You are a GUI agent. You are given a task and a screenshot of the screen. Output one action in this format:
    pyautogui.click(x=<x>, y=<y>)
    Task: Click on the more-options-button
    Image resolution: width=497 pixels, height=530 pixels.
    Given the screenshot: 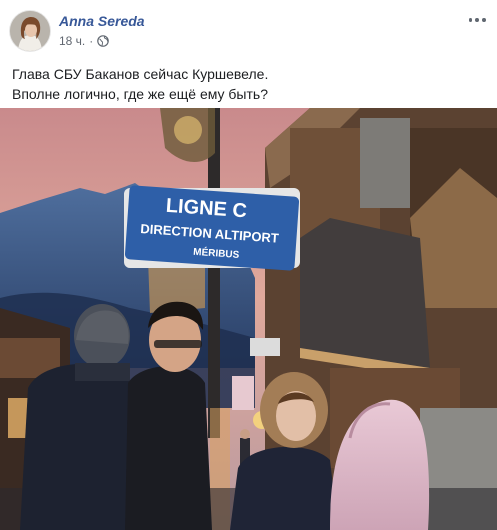 What is the action you would take?
    pyautogui.click(x=477, y=20)
    